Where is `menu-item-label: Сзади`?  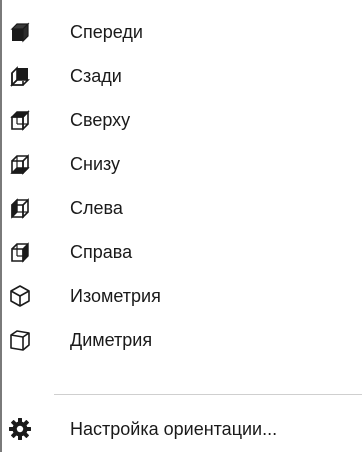 menu-item-label: Сзади is located at coordinates (96, 76).